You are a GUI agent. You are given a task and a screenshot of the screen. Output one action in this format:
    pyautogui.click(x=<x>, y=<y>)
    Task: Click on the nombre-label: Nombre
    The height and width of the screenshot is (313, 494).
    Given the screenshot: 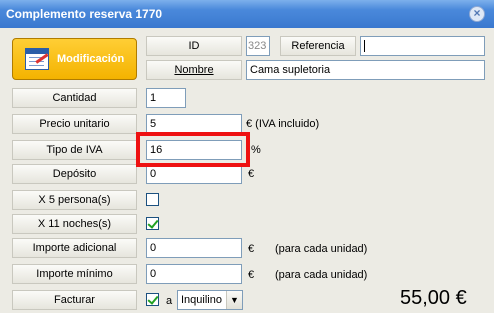 What is the action you would take?
    pyautogui.click(x=194, y=70)
    